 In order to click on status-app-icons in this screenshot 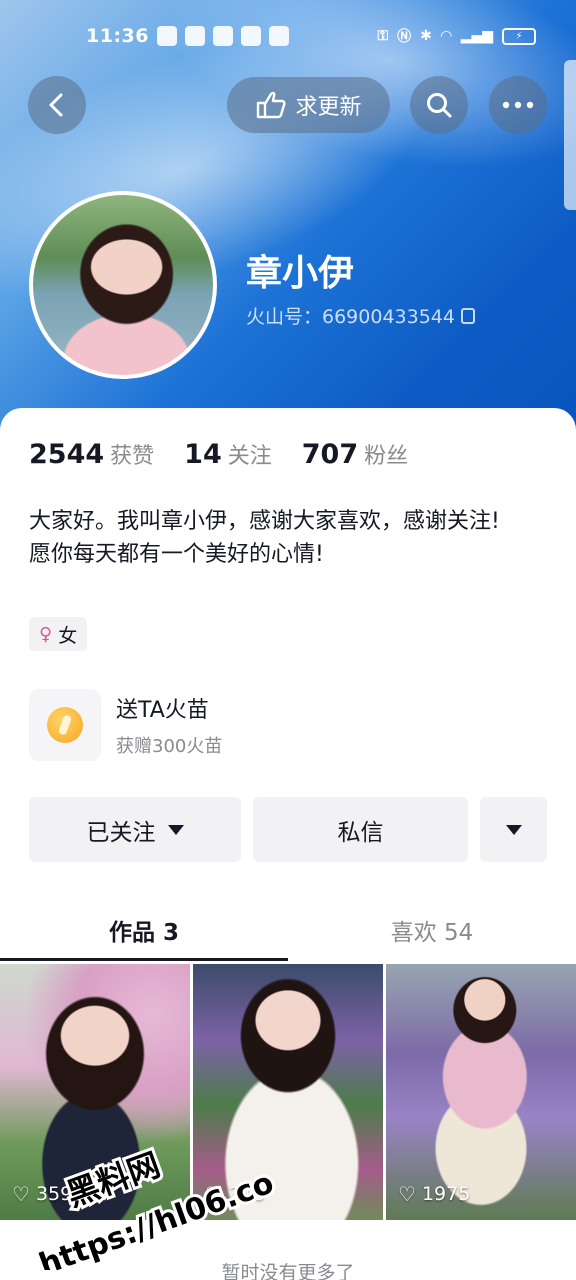, I will do `click(222, 36)`.